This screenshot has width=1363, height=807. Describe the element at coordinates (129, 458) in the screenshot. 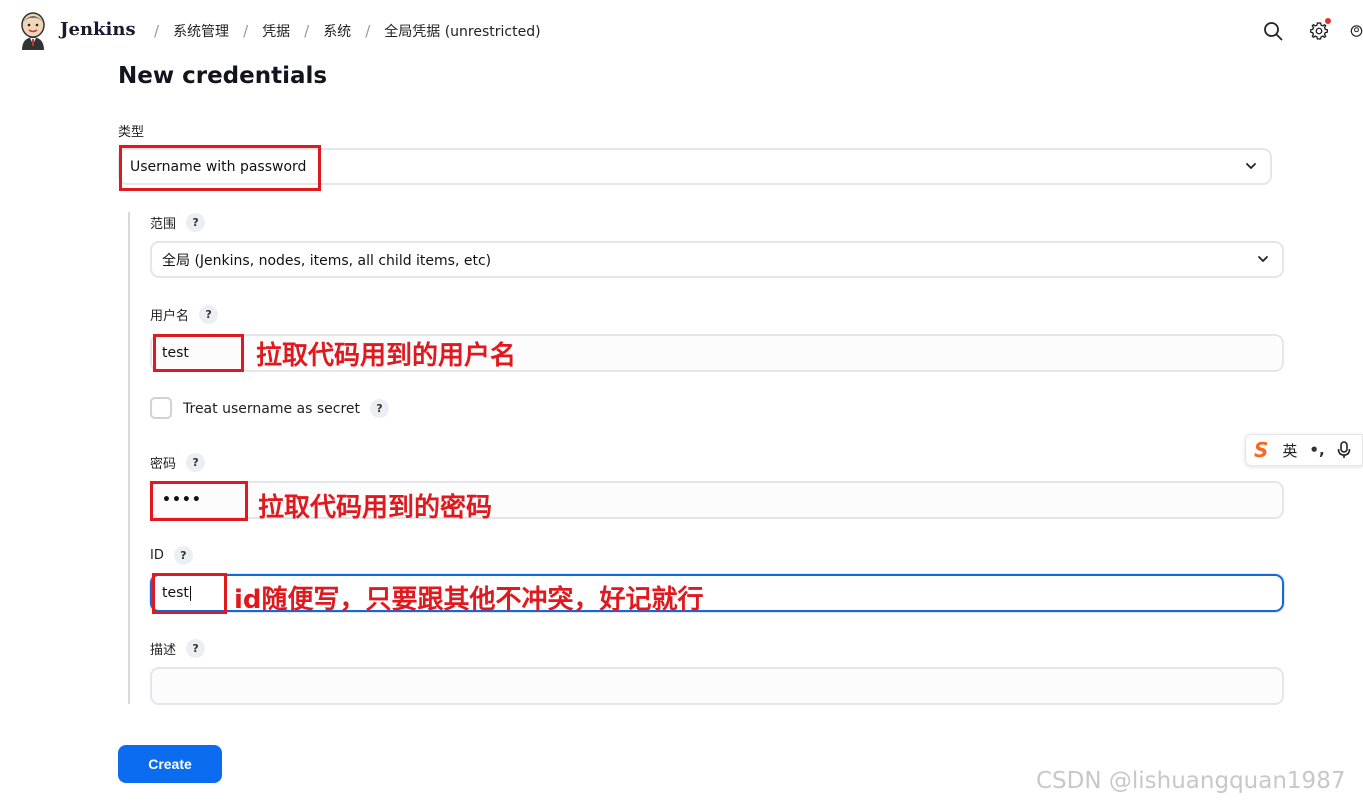

I see `section-divider` at that location.